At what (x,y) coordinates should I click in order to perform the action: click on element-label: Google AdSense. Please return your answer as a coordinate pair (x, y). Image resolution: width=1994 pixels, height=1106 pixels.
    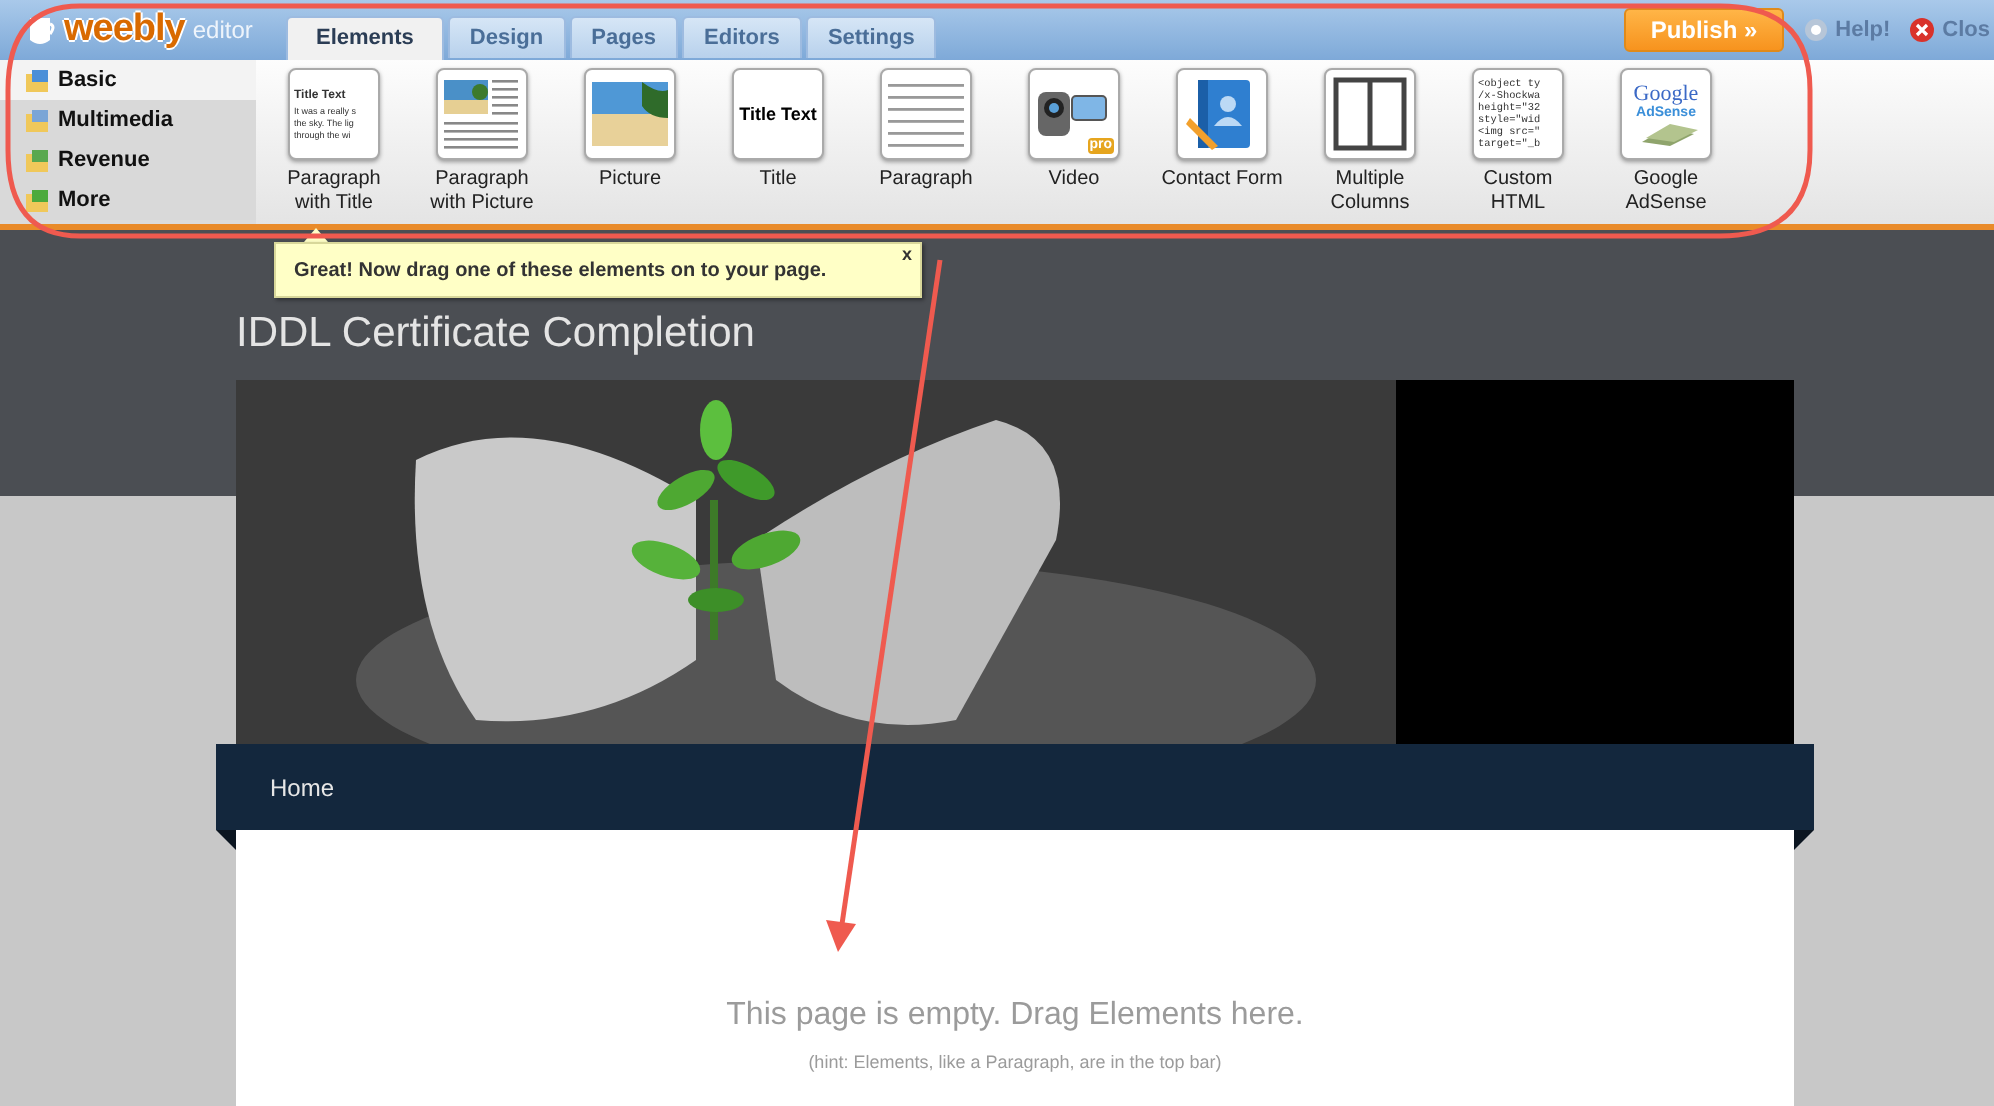
    Looking at the image, I should click on (1666, 192).